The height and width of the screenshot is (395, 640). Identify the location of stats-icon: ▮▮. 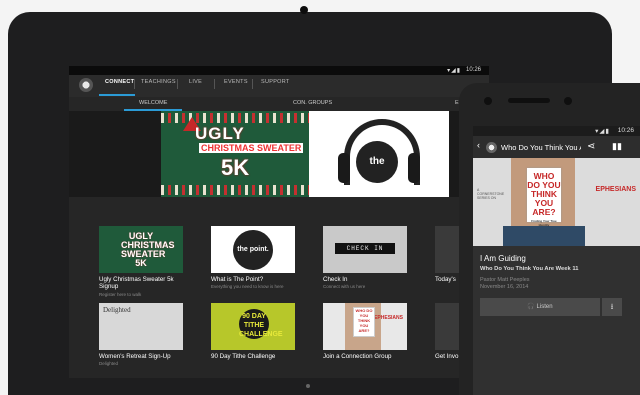
(617, 146).